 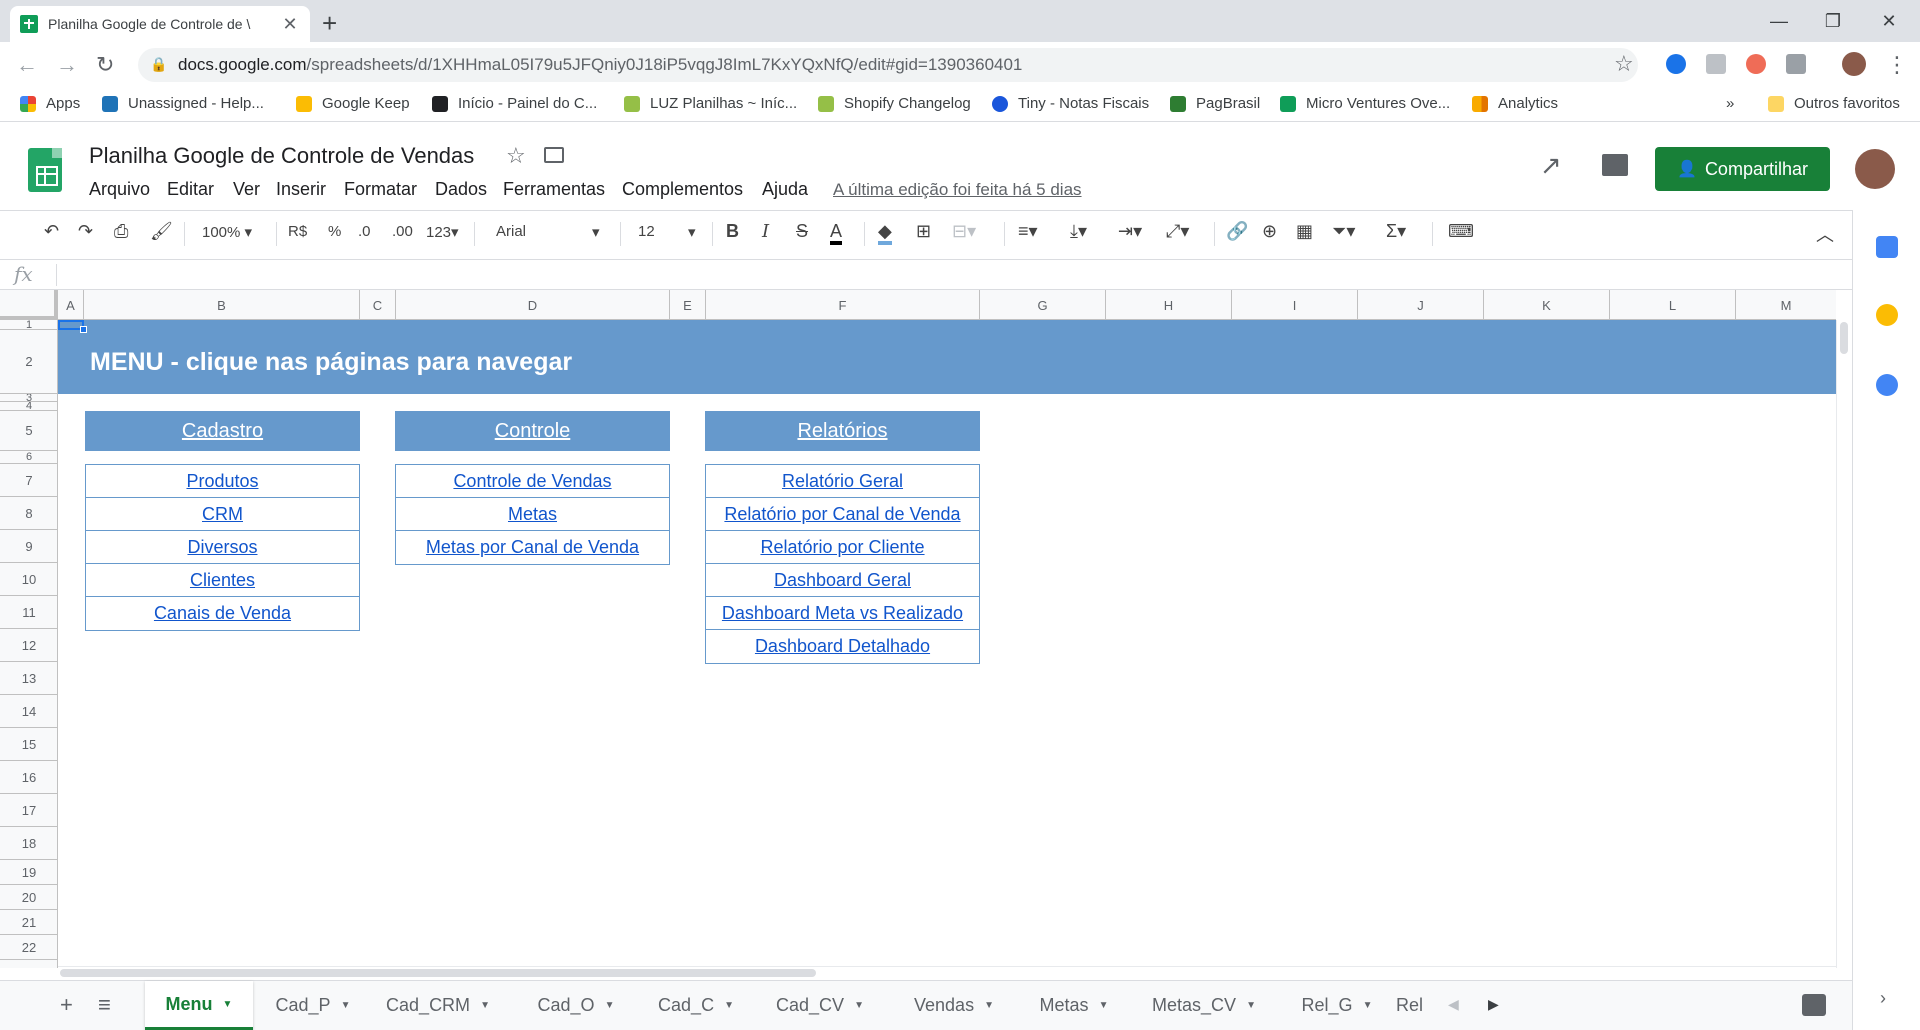 What do you see at coordinates (29, 744) in the screenshot?
I see `row-header-15: 15` at bounding box center [29, 744].